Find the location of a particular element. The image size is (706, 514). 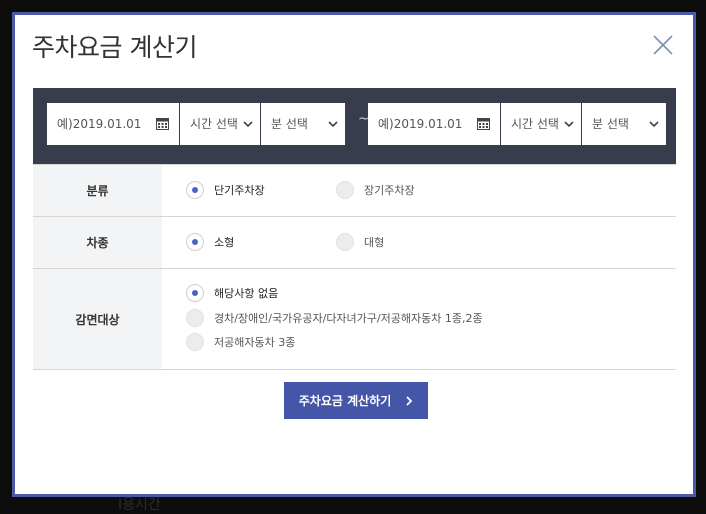

start-date-input: 예)2019.01.01 is located at coordinates (113, 124).